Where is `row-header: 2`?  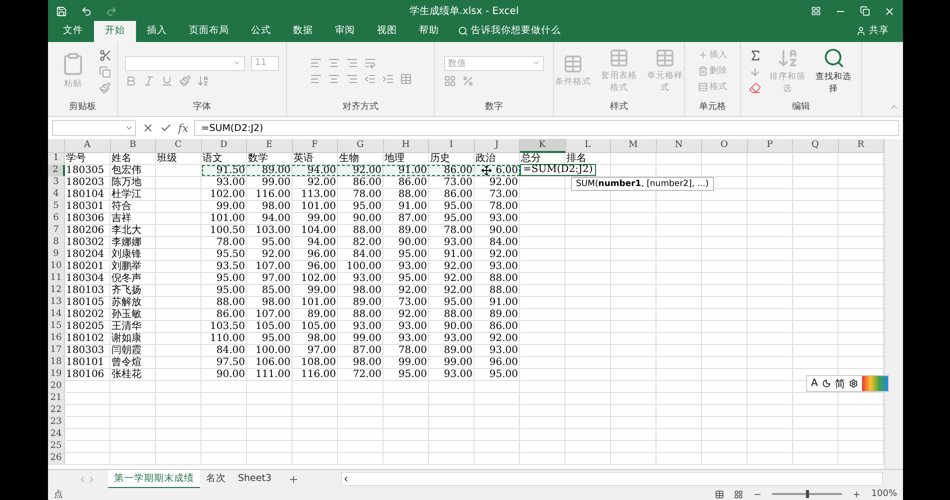 row-header: 2 is located at coordinates (56, 170).